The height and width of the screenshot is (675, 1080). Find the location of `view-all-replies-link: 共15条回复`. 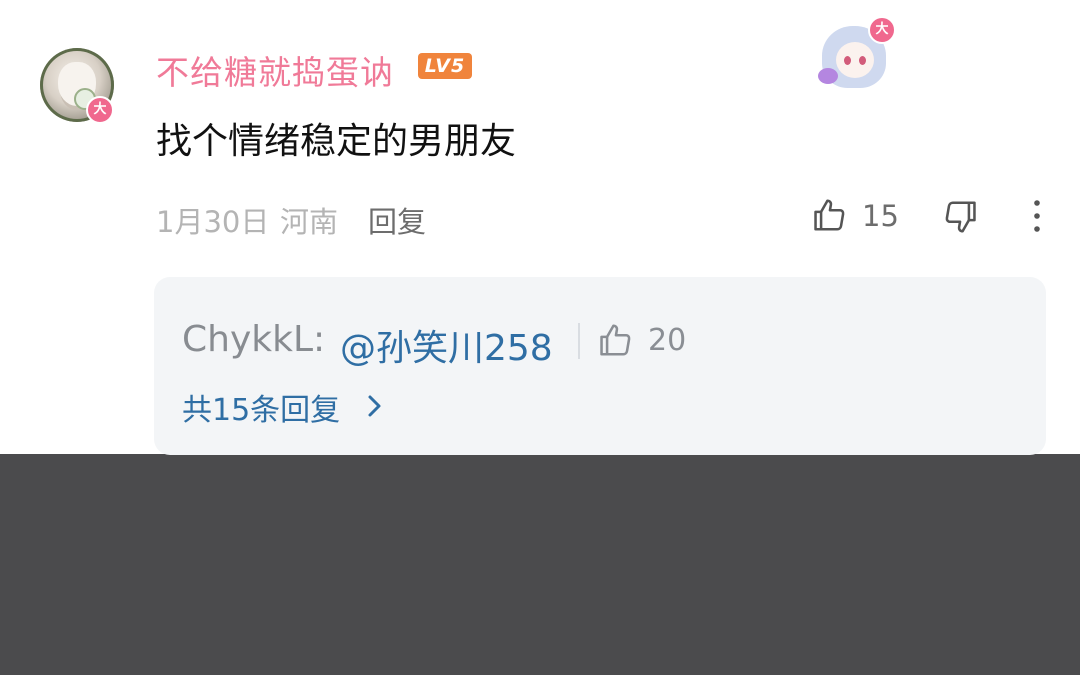

view-all-replies-link: 共15条回复 is located at coordinates (261, 407).